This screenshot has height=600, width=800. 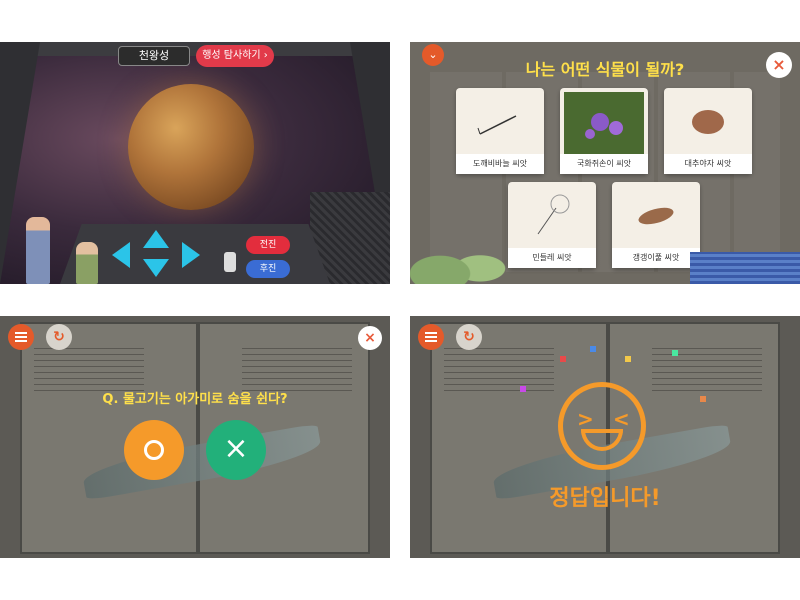 I want to click on seed-card-label: 도깨비바늘 씨앗, so click(x=500, y=164).